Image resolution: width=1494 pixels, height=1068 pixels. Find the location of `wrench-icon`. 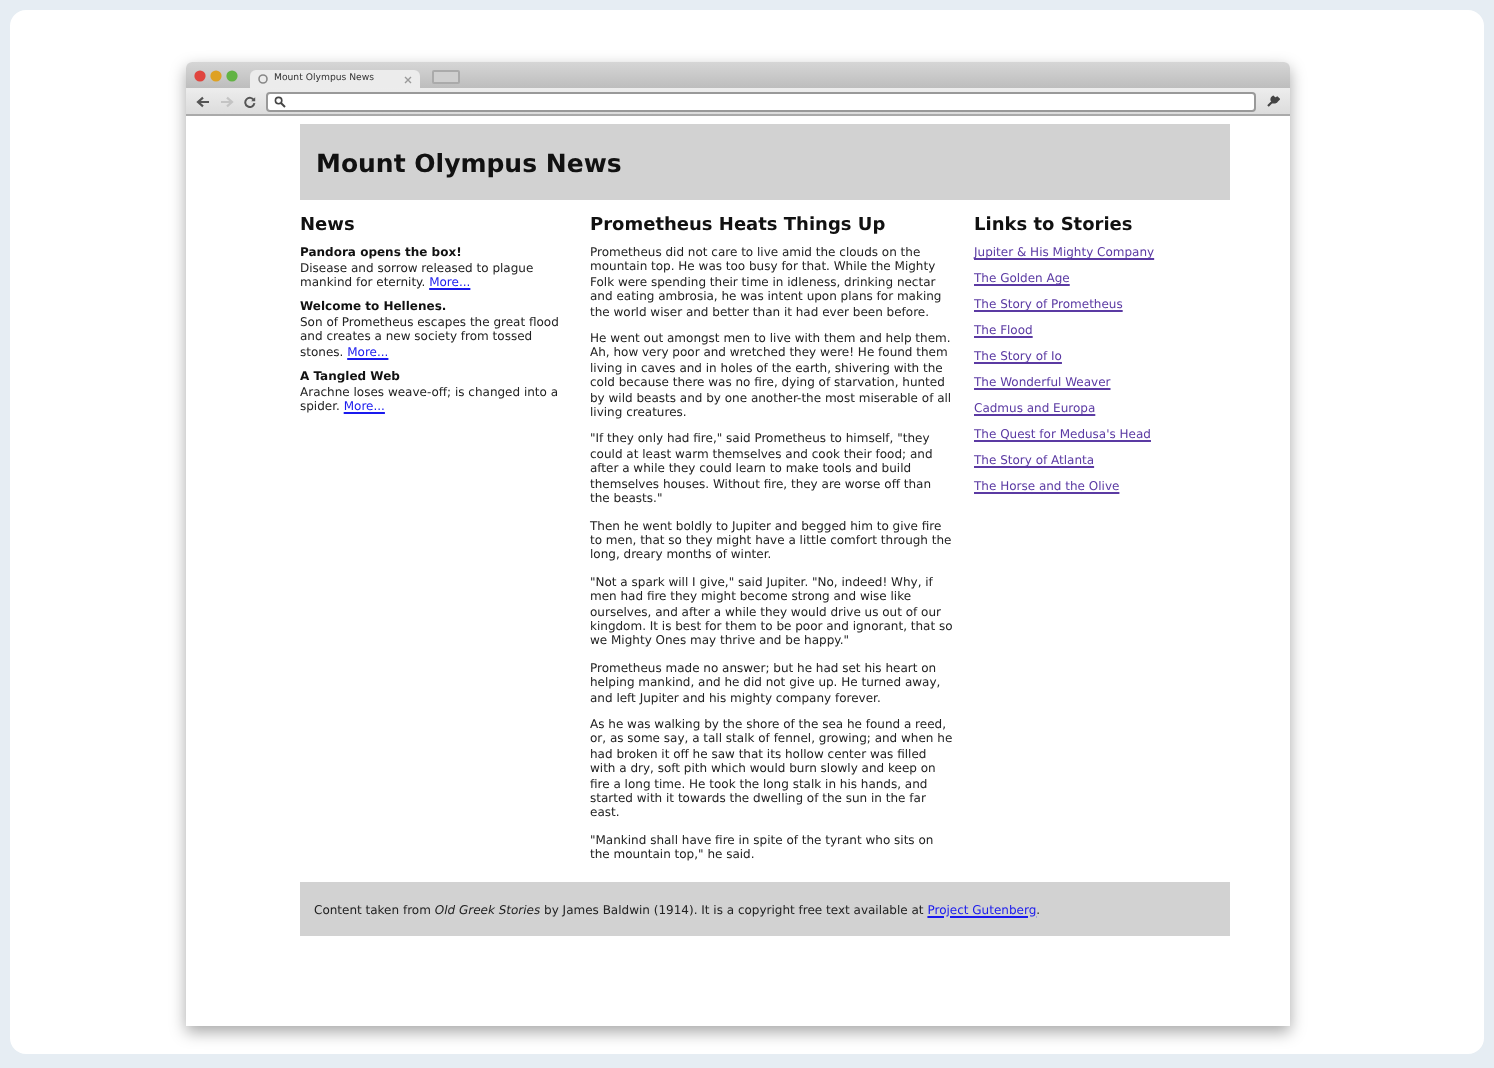

wrench-icon is located at coordinates (1273, 101).